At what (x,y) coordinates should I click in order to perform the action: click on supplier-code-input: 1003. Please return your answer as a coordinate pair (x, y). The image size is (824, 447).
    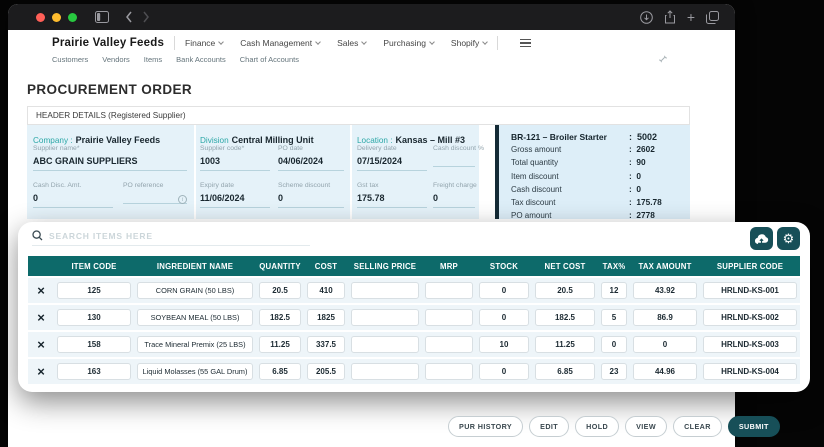
    Looking at the image, I should click on (235, 163).